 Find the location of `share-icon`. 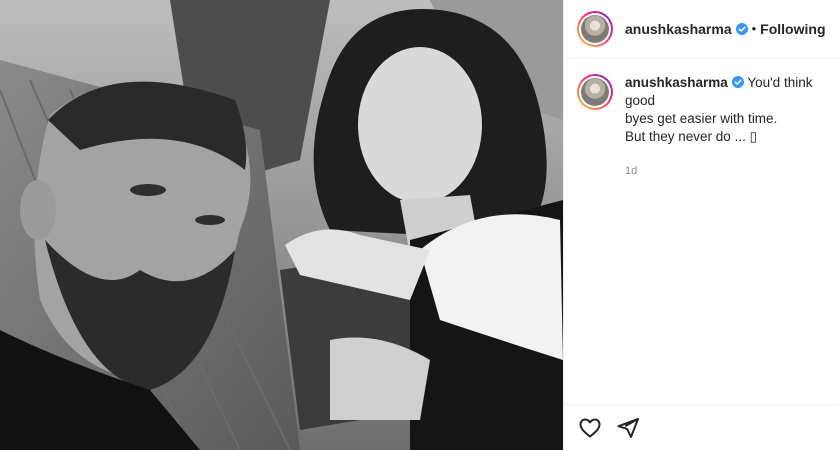

share-icon is located at coordinates (628, 428).